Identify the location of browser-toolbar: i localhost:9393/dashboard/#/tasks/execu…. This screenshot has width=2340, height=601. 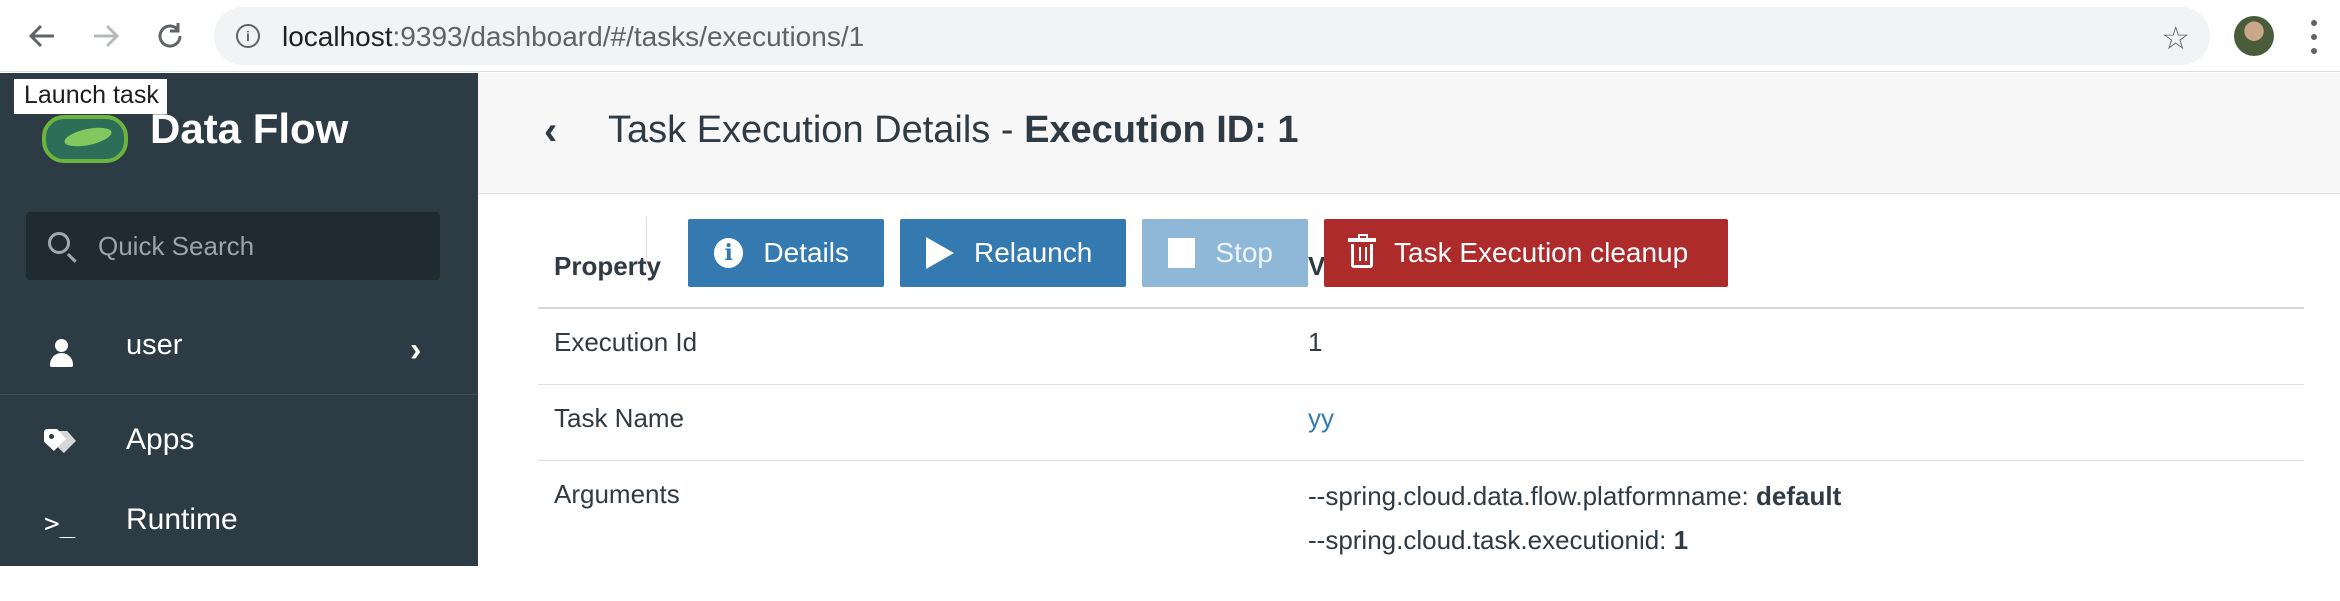
(1170, 36).